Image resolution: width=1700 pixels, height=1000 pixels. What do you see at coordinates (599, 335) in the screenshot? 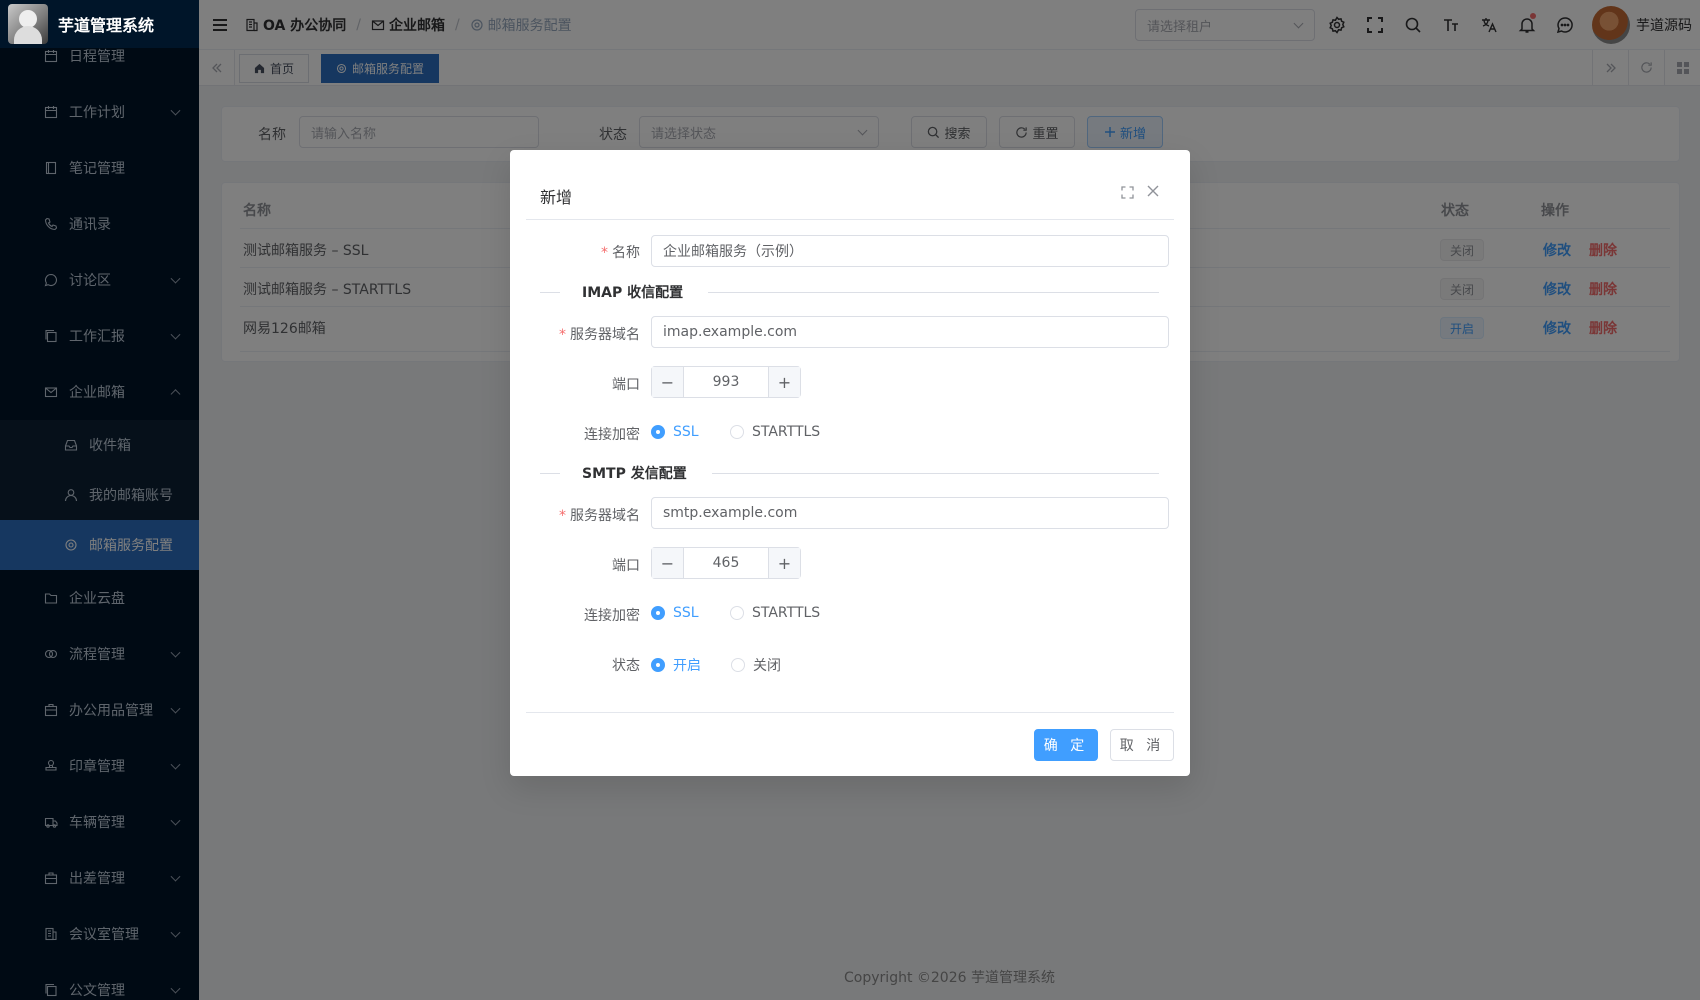
I see `imap-host-label: * 服务器域名` at bounding box center [599, 335].